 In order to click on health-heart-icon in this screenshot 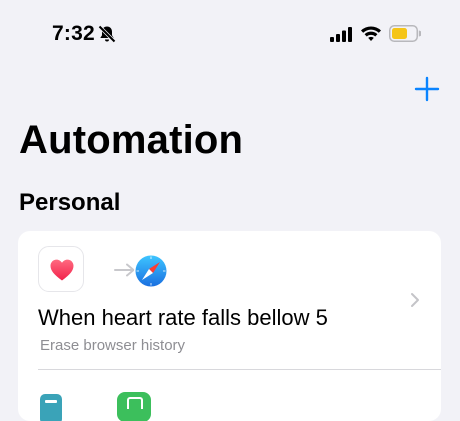, I will do `click(61, 269)`.